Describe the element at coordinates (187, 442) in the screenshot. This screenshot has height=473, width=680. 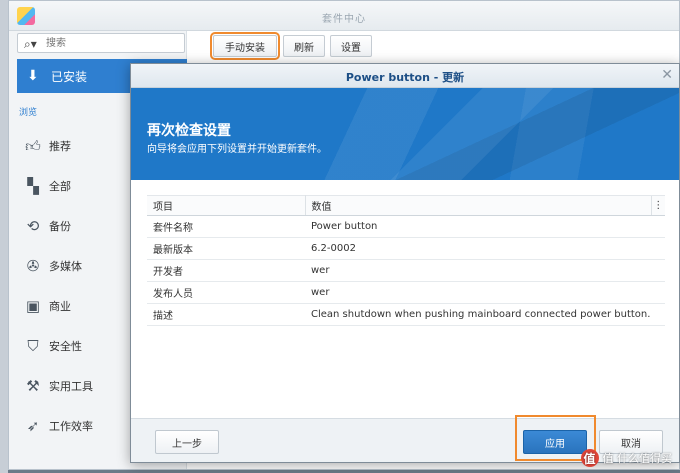
I see `back-button: 上一步` at that location.